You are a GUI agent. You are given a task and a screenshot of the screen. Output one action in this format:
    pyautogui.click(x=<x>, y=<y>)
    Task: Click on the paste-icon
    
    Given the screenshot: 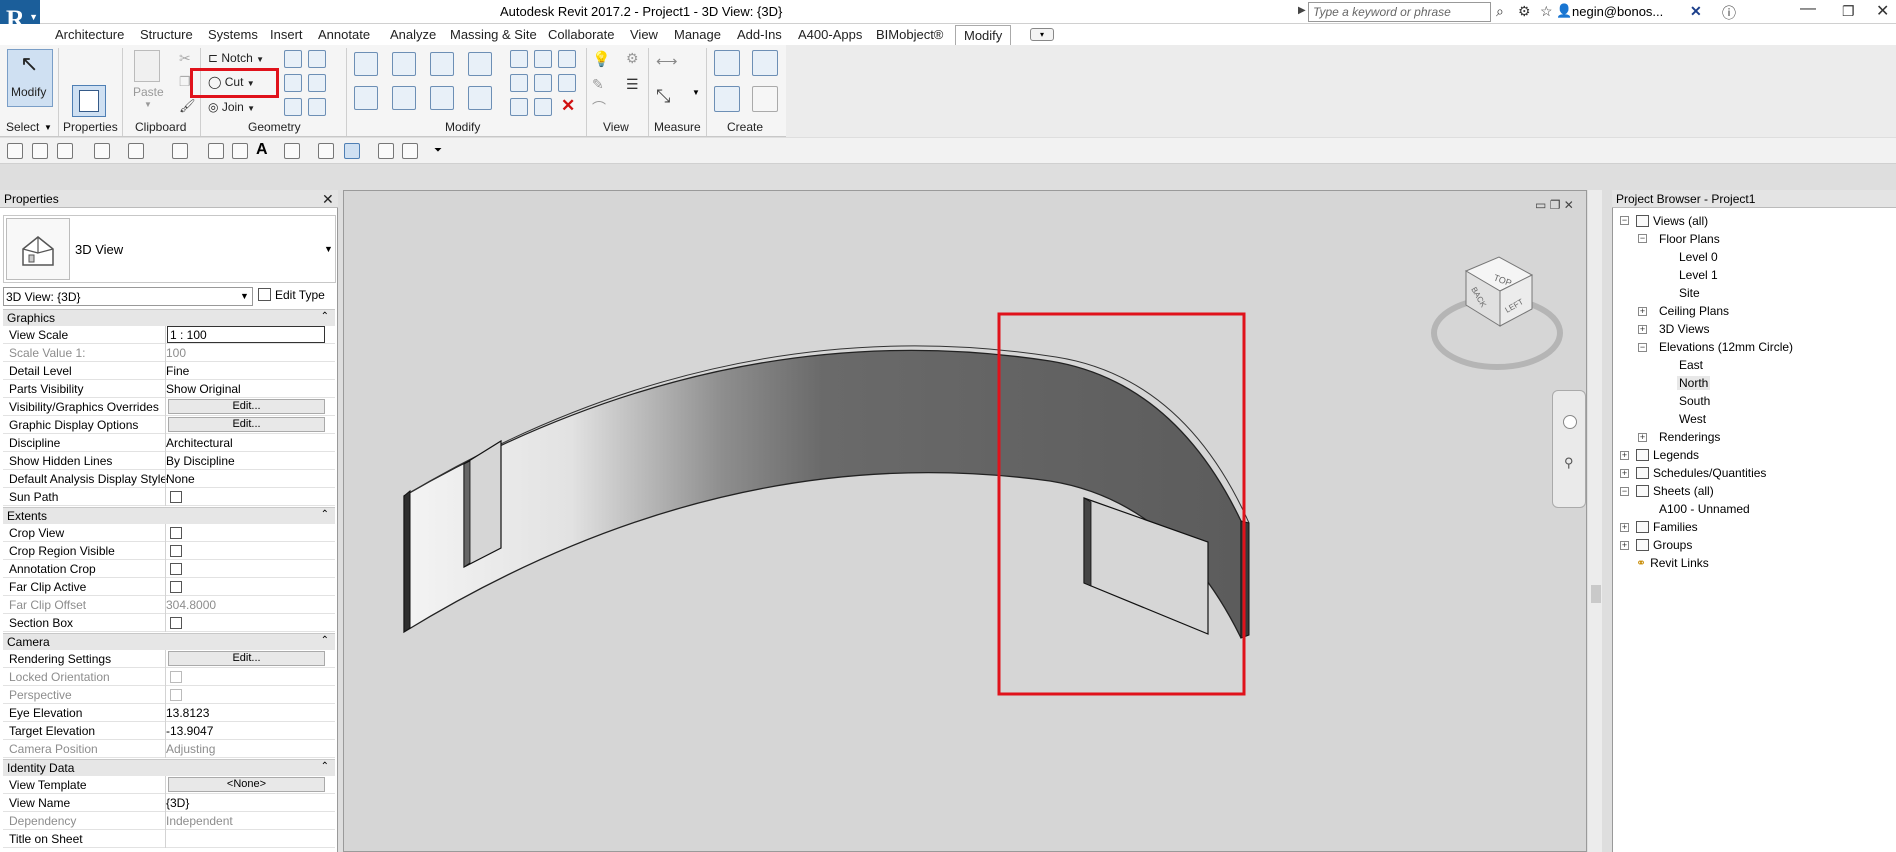 What is the action you would take?
    pyautogui.click(x=147, y=66)
    